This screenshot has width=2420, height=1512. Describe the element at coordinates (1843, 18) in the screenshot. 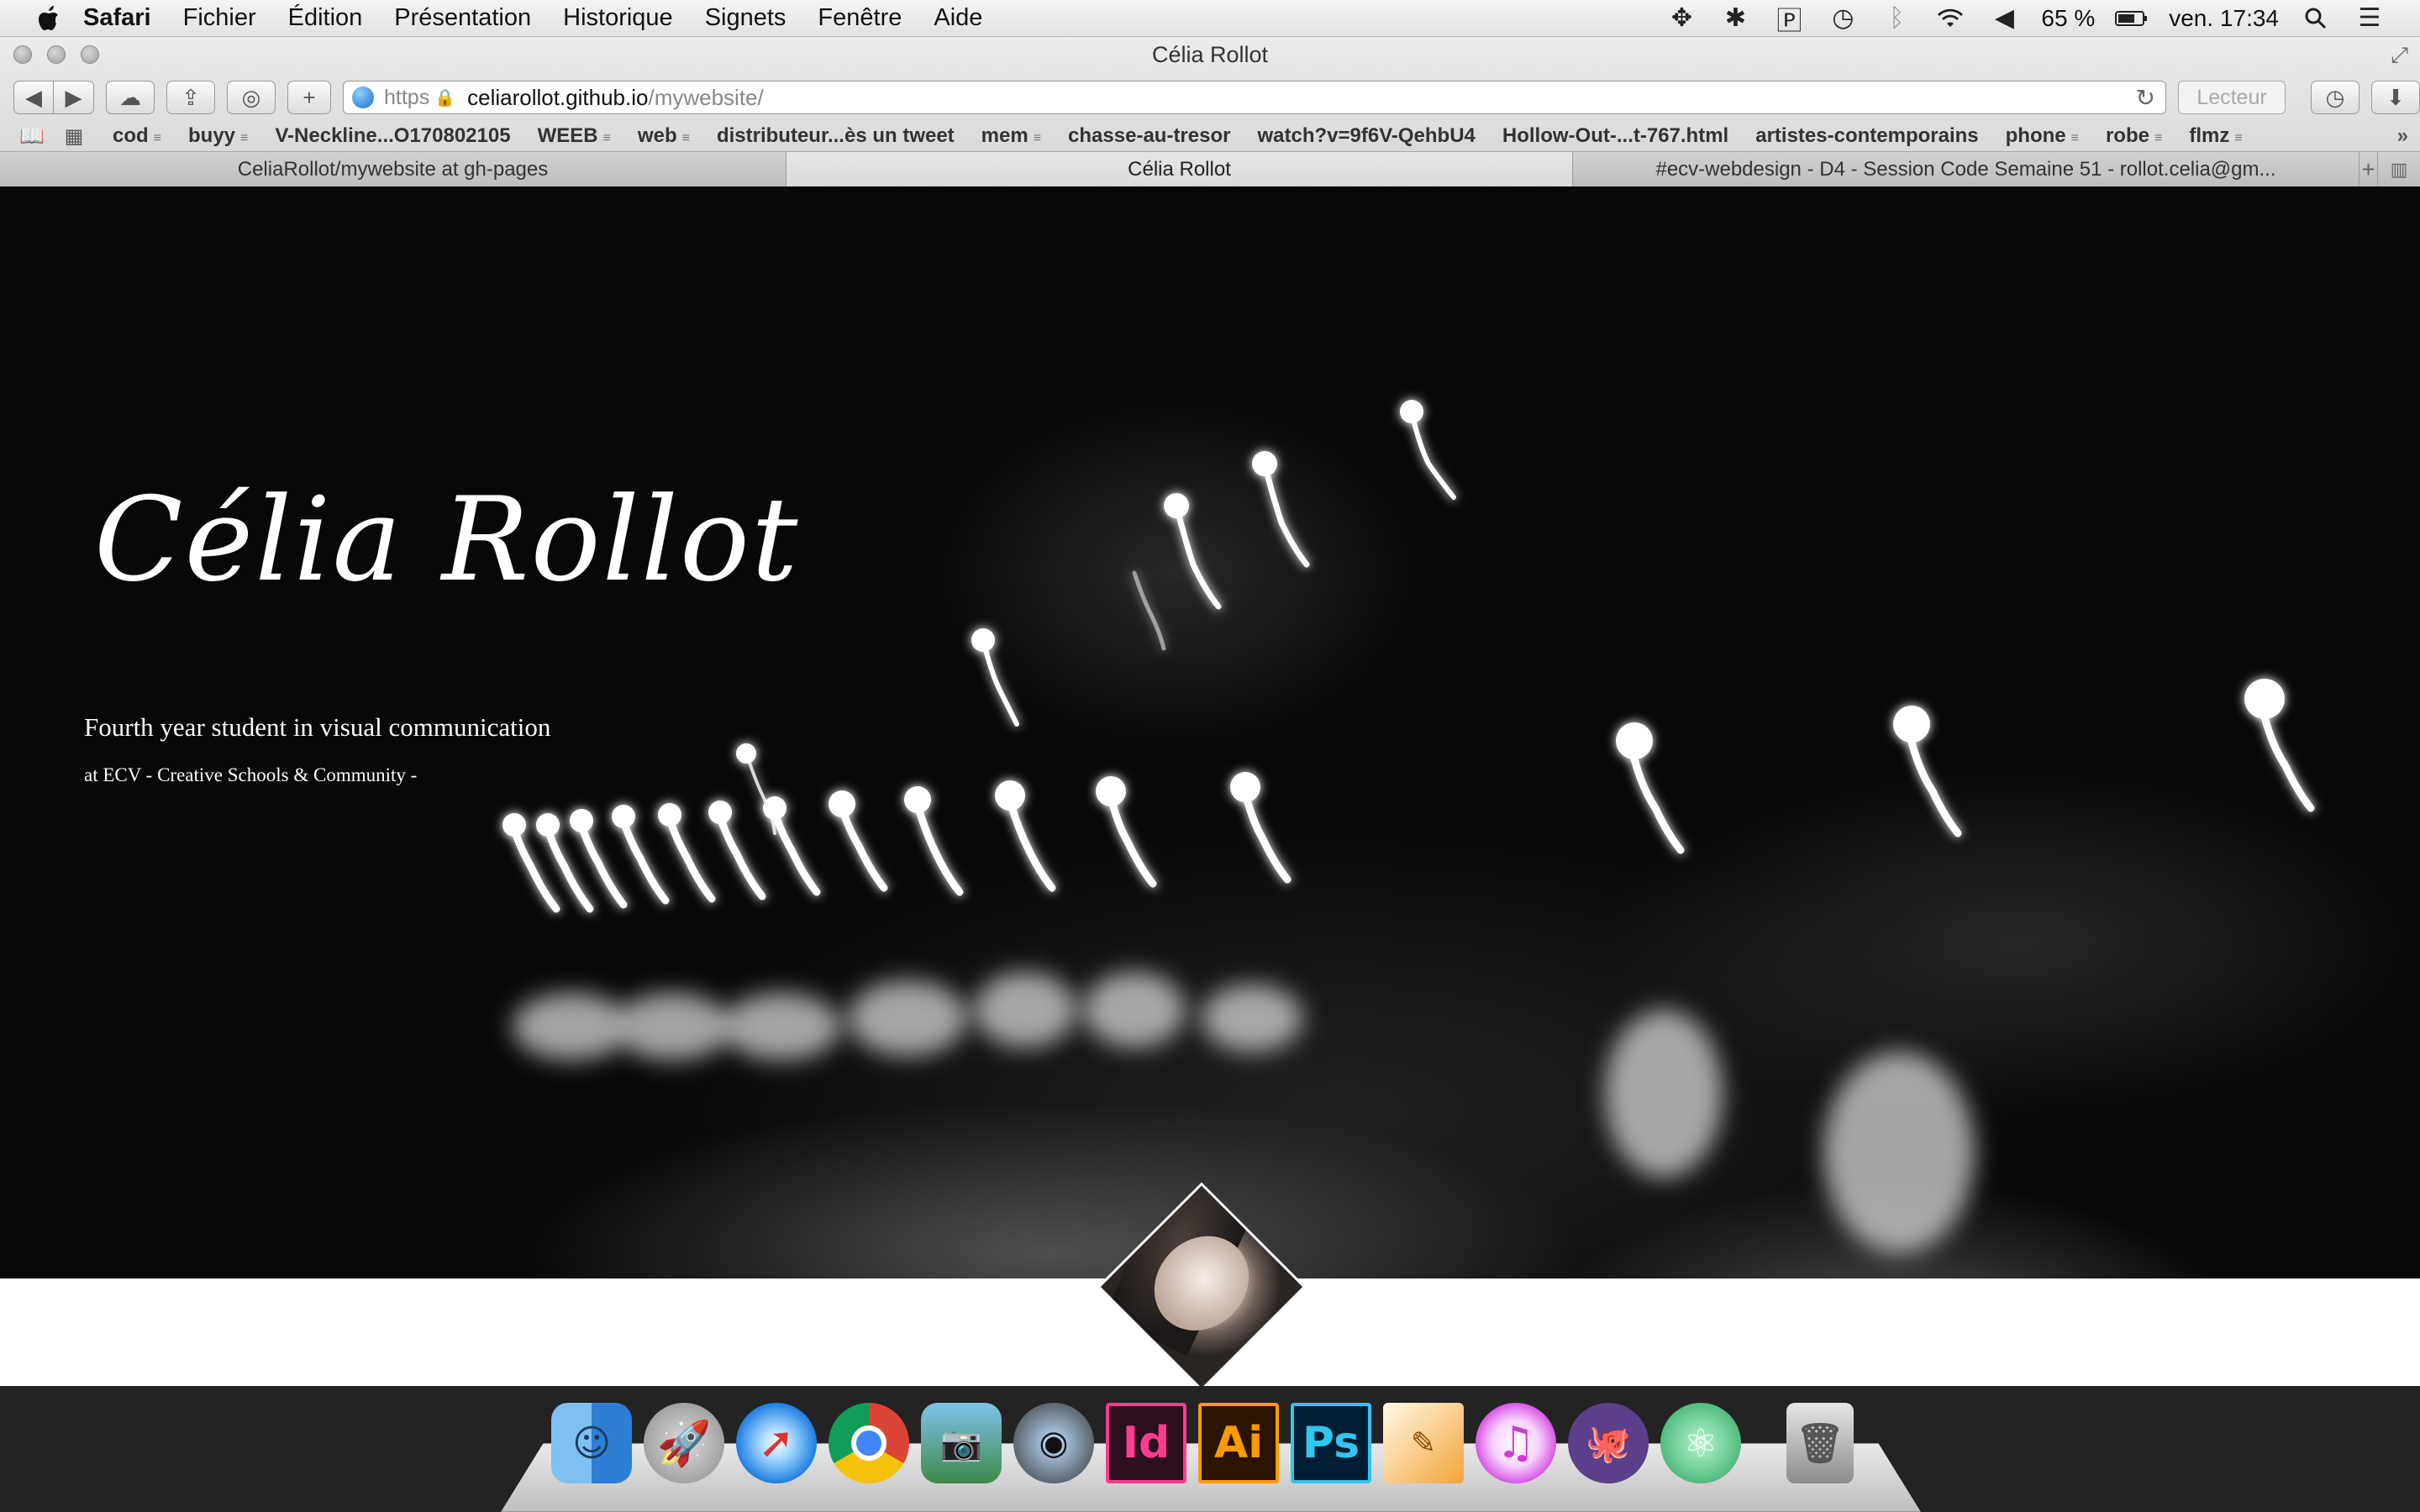

I see `time-machine-icon: ◷` at that location.